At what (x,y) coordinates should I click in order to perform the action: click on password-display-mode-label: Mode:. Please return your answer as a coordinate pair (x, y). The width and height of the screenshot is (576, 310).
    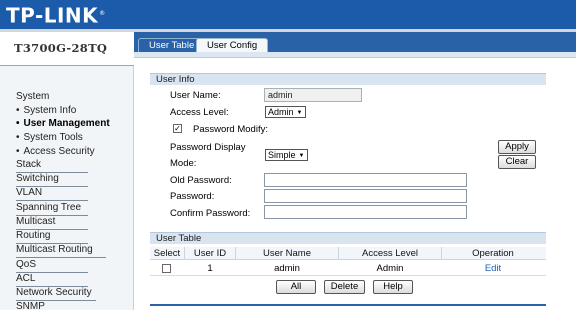
    Looking at the image, I should click on (183, 163).